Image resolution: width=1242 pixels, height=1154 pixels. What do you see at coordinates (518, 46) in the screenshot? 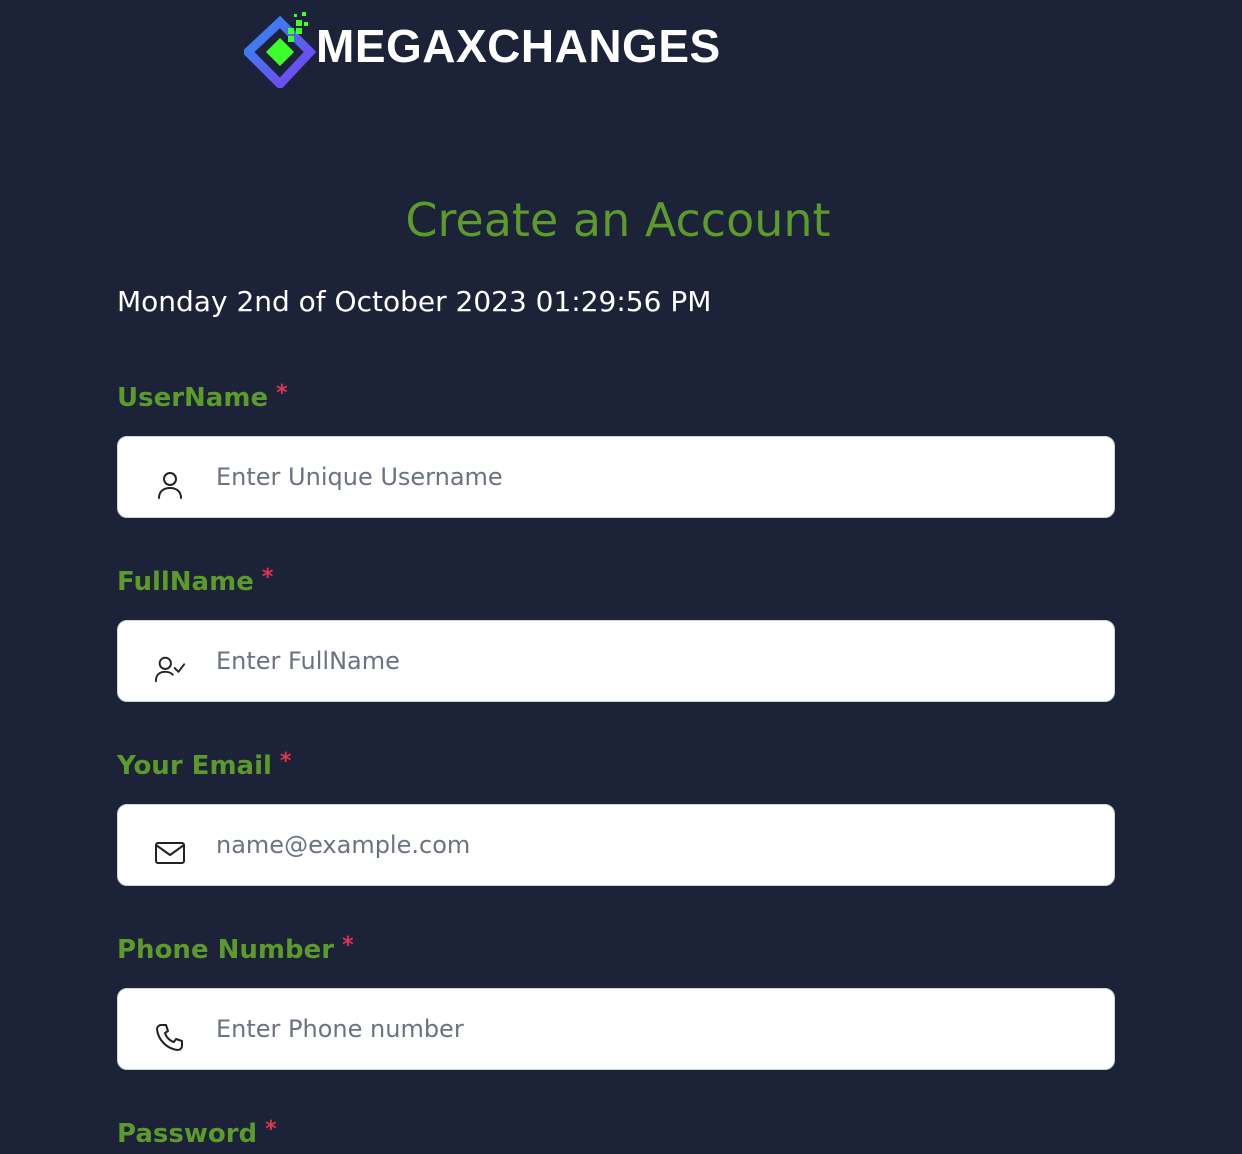
I see `brand-name: MEGAXCHANGES` at bounding box center [518, 46].